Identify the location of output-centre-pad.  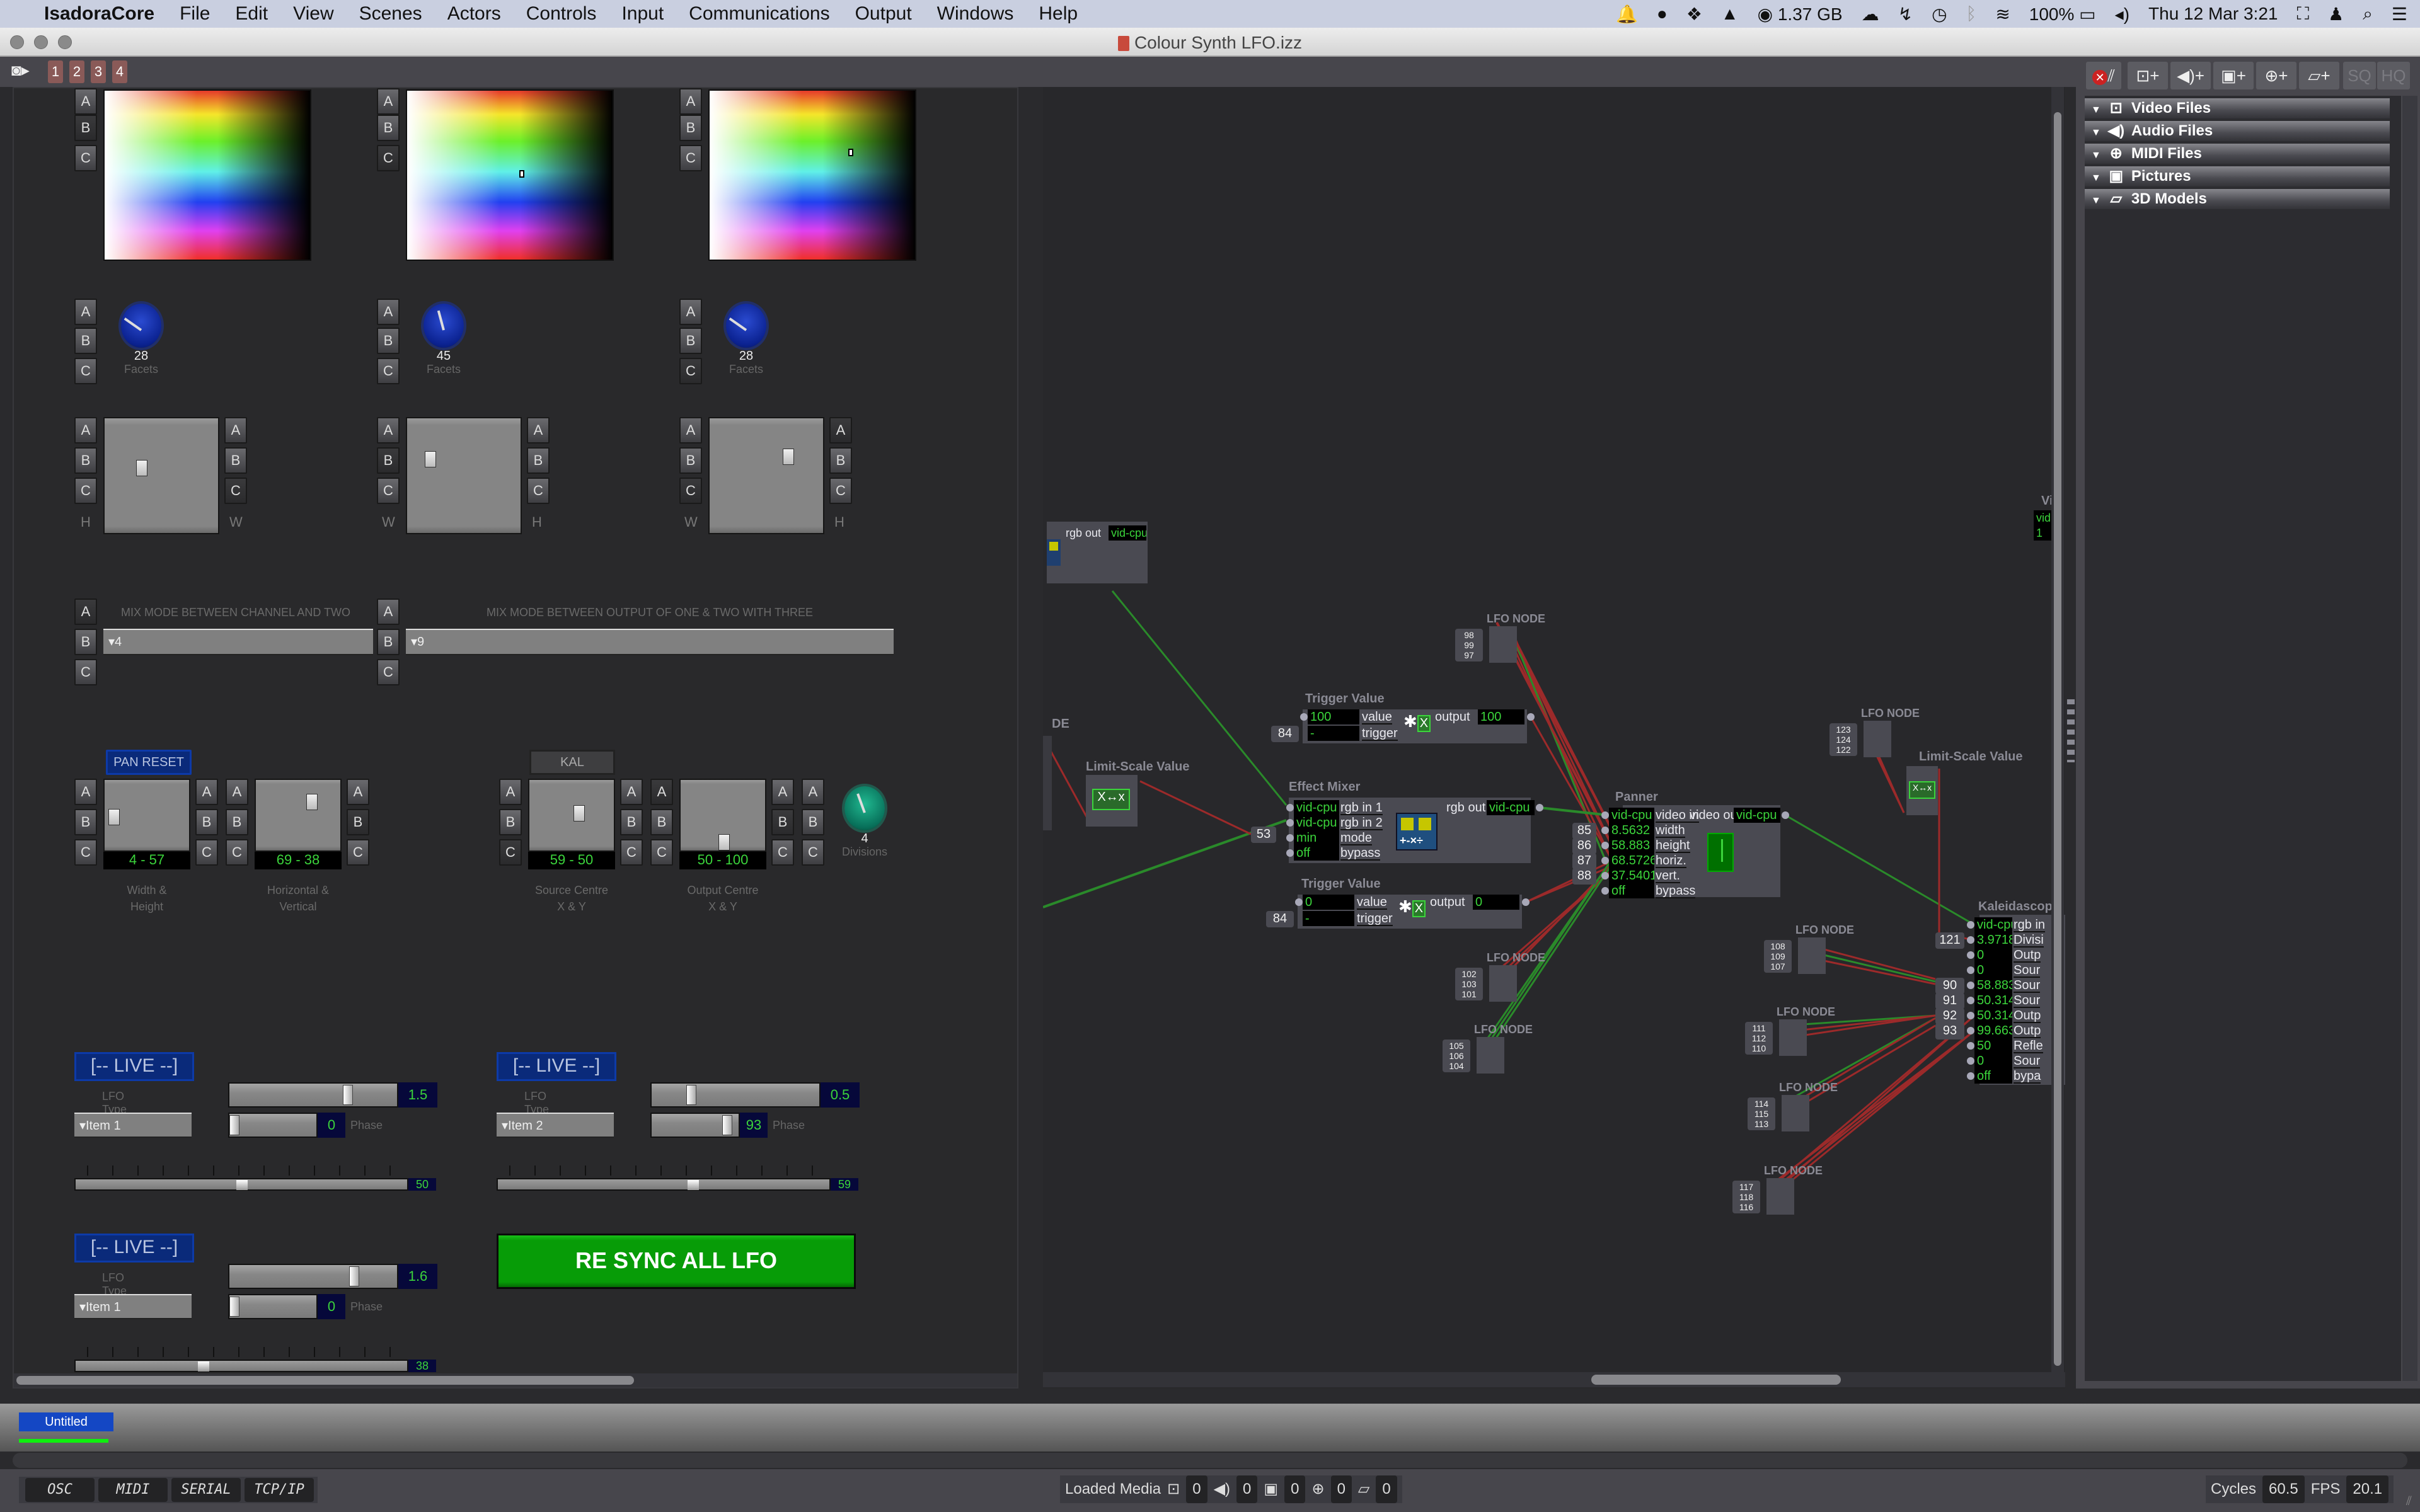
(723, 815).